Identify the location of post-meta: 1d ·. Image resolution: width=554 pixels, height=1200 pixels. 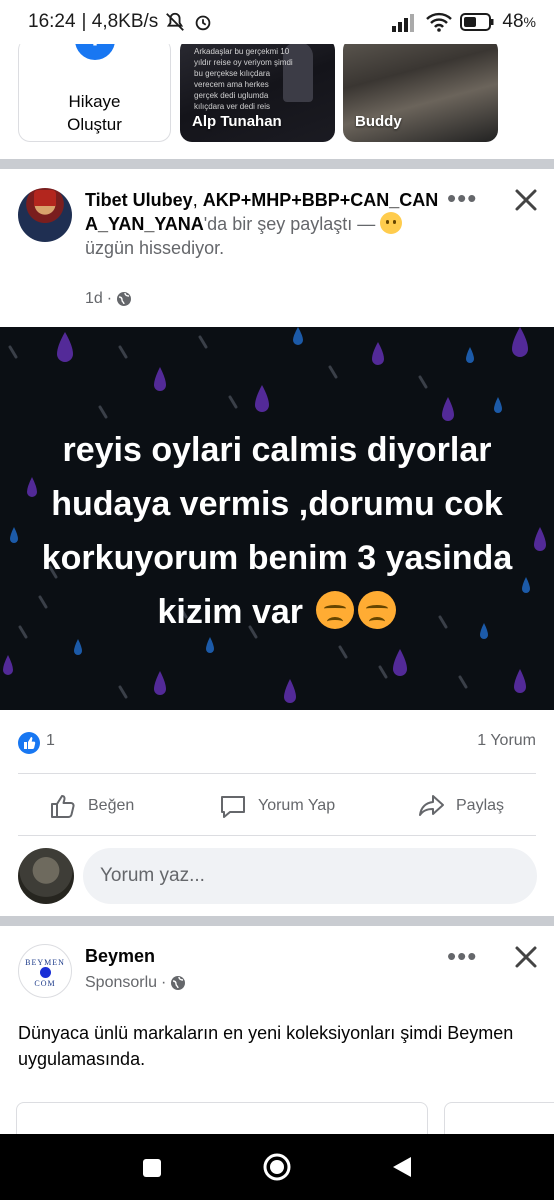
(108, 299).